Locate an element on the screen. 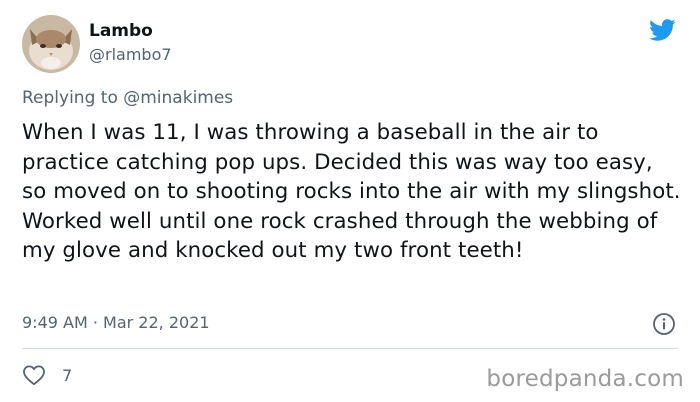 This screenshot has width=700, height=402. watermark: boredpanda.com is located at coordinates (585, 379).